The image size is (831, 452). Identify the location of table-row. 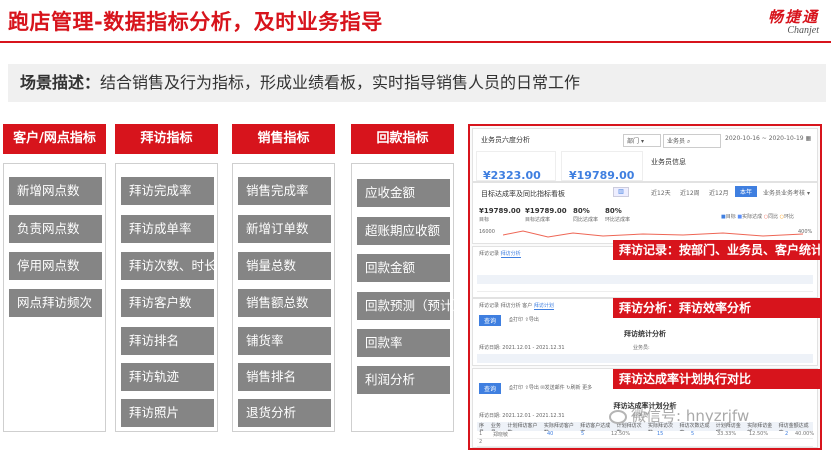
(645, 288).